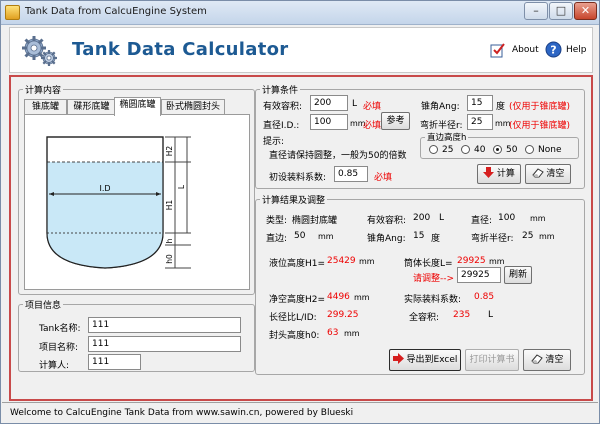  I want to click on clear-conditions-button: 清空, so click(548, 174).